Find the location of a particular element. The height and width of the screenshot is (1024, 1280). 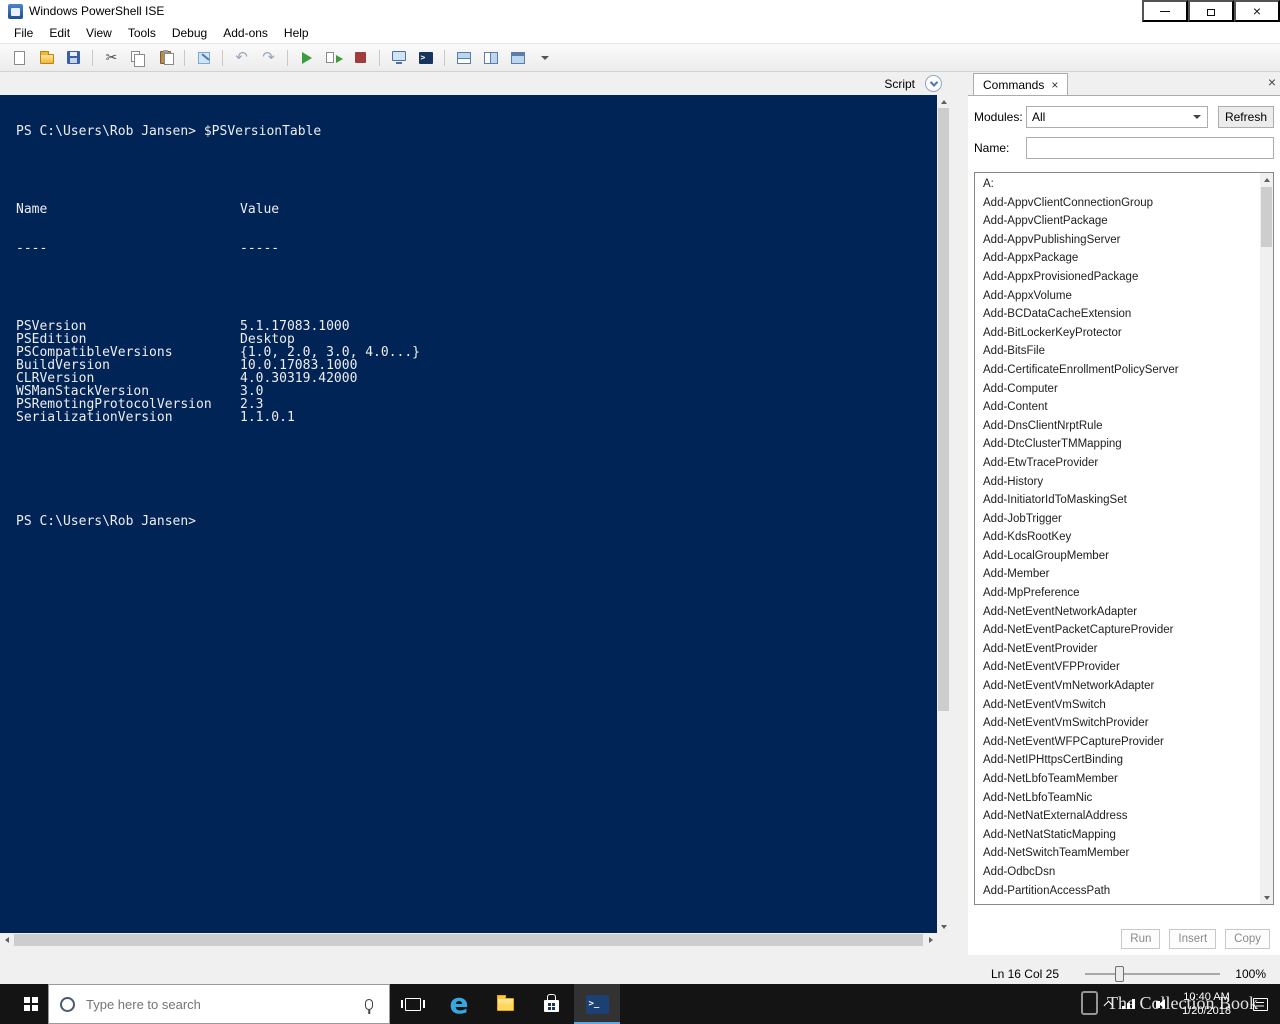

action-center-button is located at coordinates (1260, 1004).